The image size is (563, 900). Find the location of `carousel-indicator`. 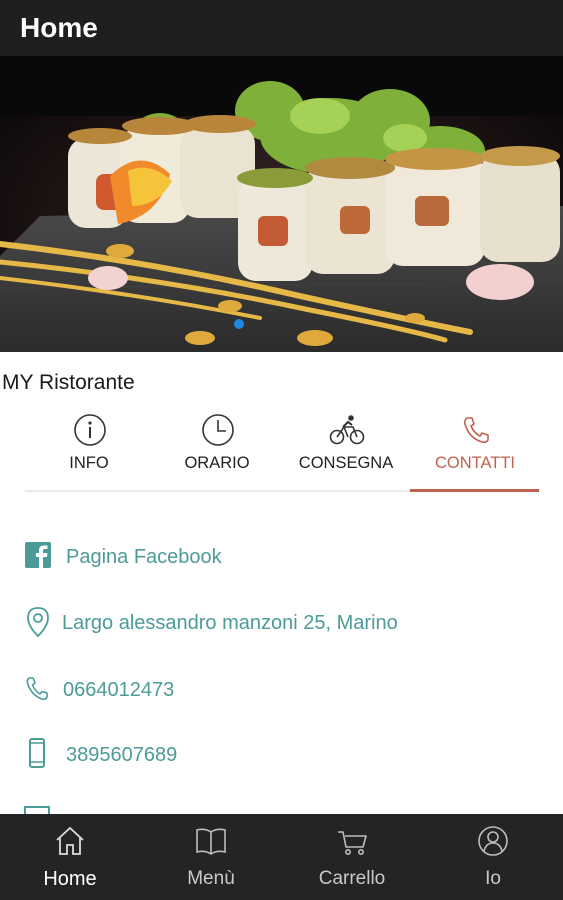

carousel-indicator is located at coordinates (239, 324).